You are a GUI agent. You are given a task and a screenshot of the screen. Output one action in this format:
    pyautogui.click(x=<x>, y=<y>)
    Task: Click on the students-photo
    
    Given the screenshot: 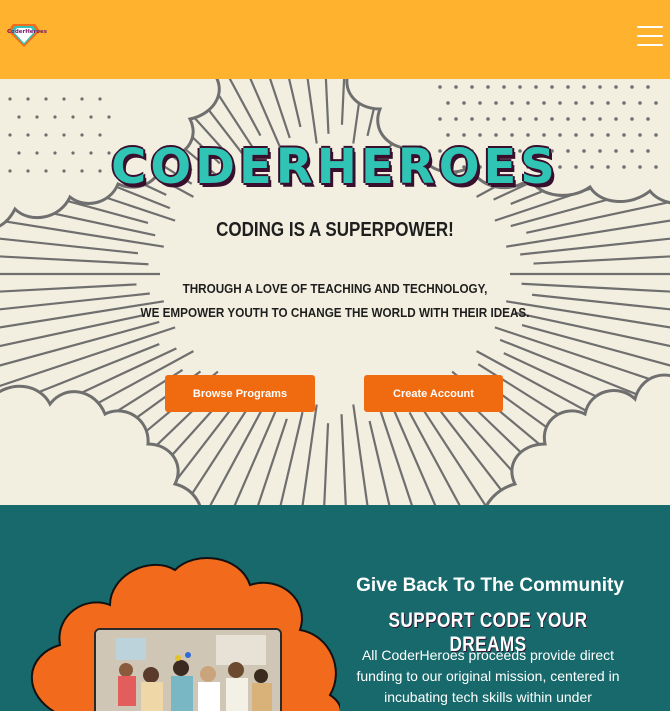 What is the action you would take?
    pyautogui.click(x=188, y=669)
    